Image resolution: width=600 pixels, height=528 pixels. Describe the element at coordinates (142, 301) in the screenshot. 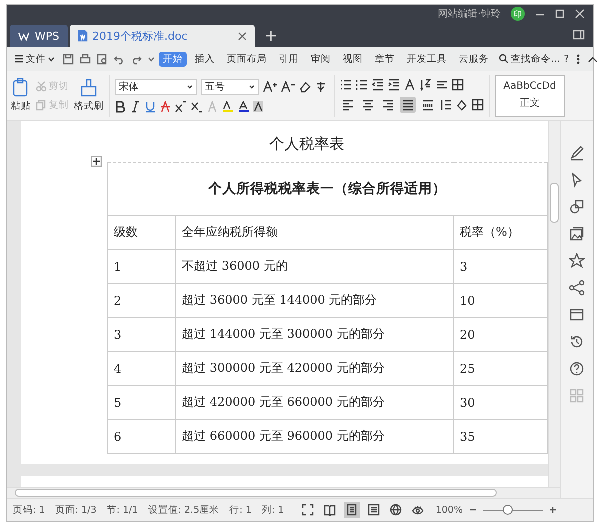

I see `table-cell: 2` at that location.